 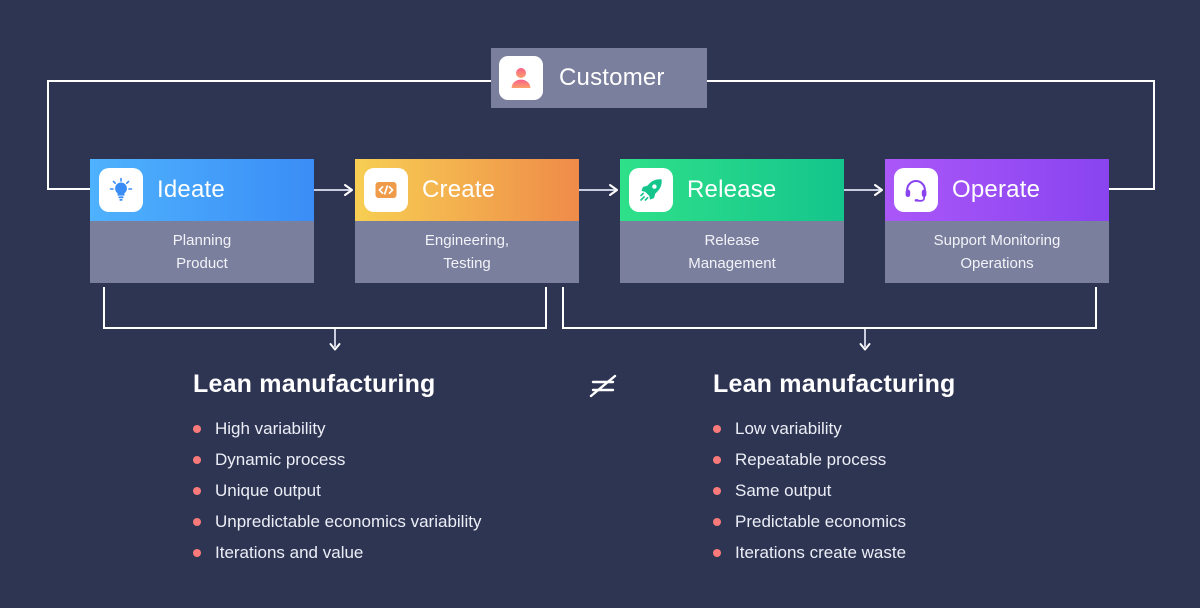 What do you see at coordinates (821, 521) in the screenshot?
I see `list-item-label: Predictable economics` at bounding box center [821, 521].